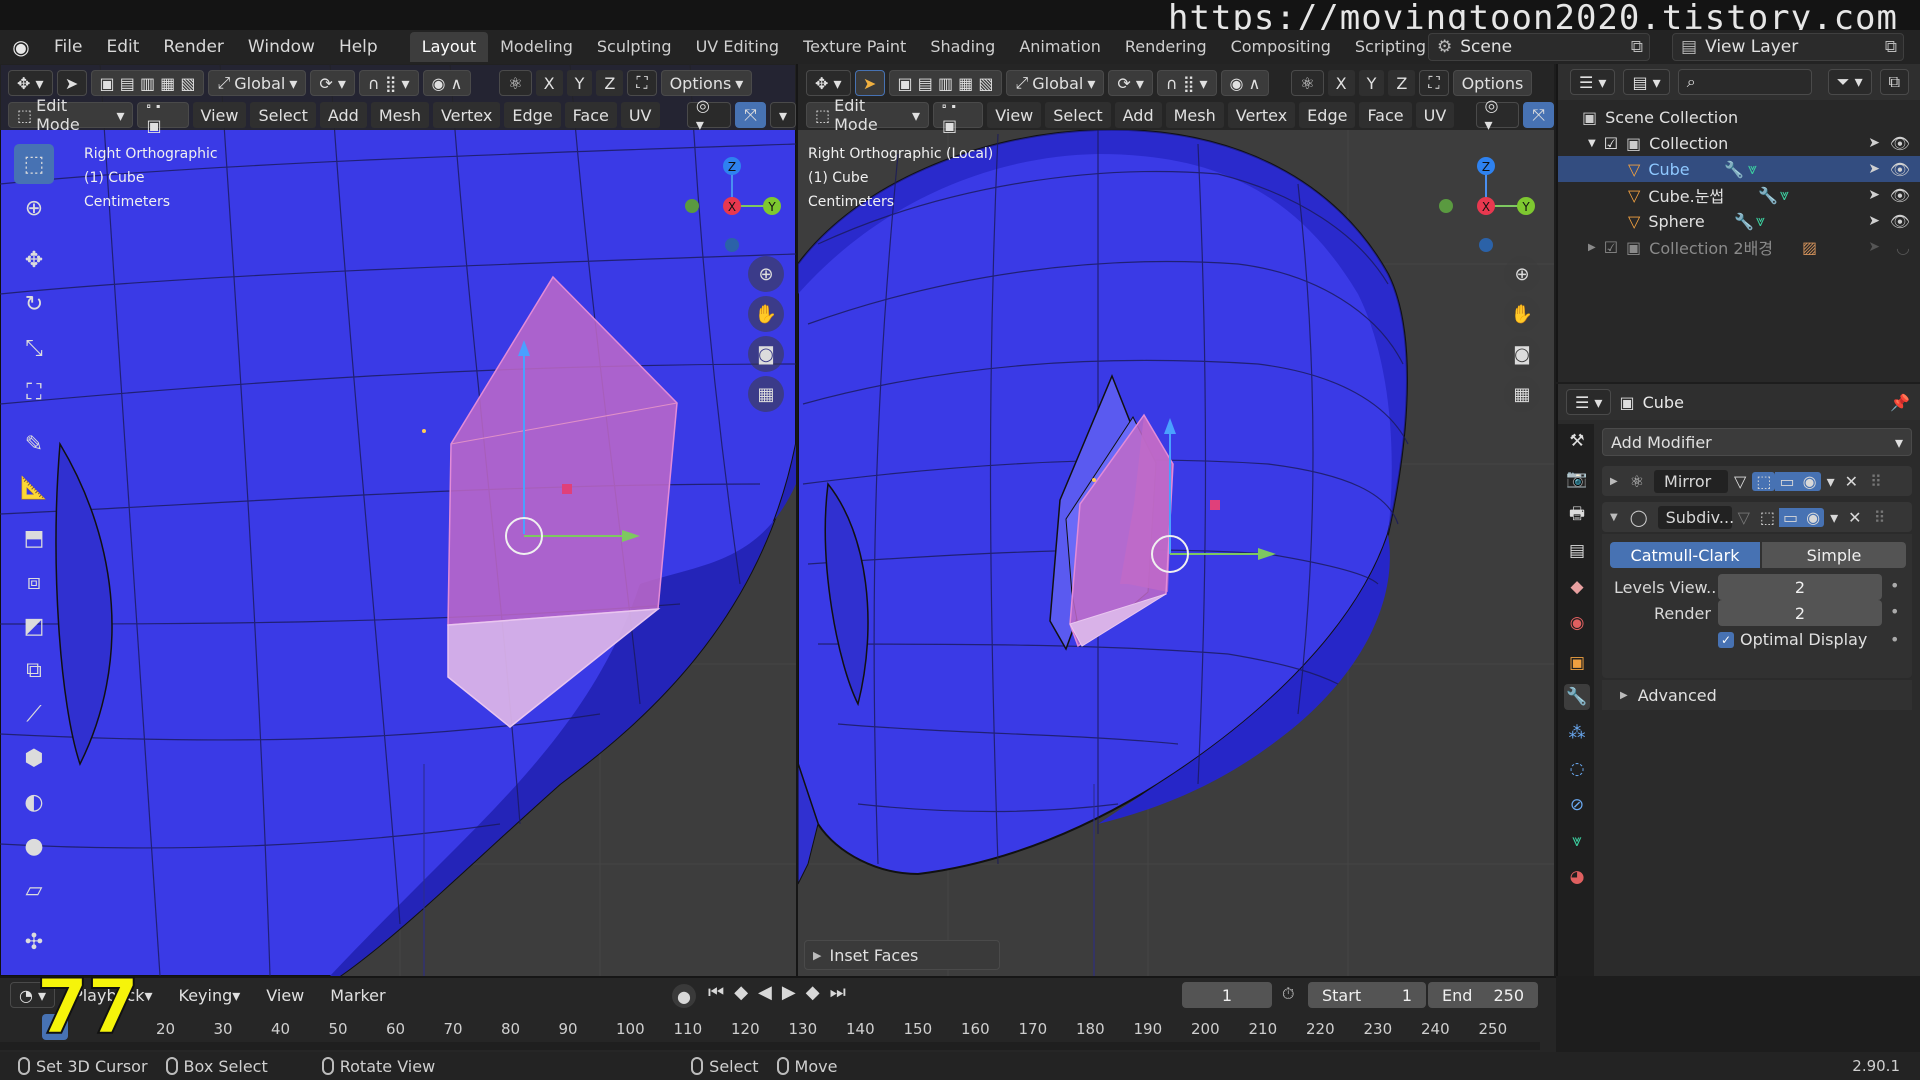 Image resolution: width=1920 pixels, height=1080 pixels. Describe the element at coordinates (766, 354) in the screenshot. I see `camera-icon: ◙` at that location.